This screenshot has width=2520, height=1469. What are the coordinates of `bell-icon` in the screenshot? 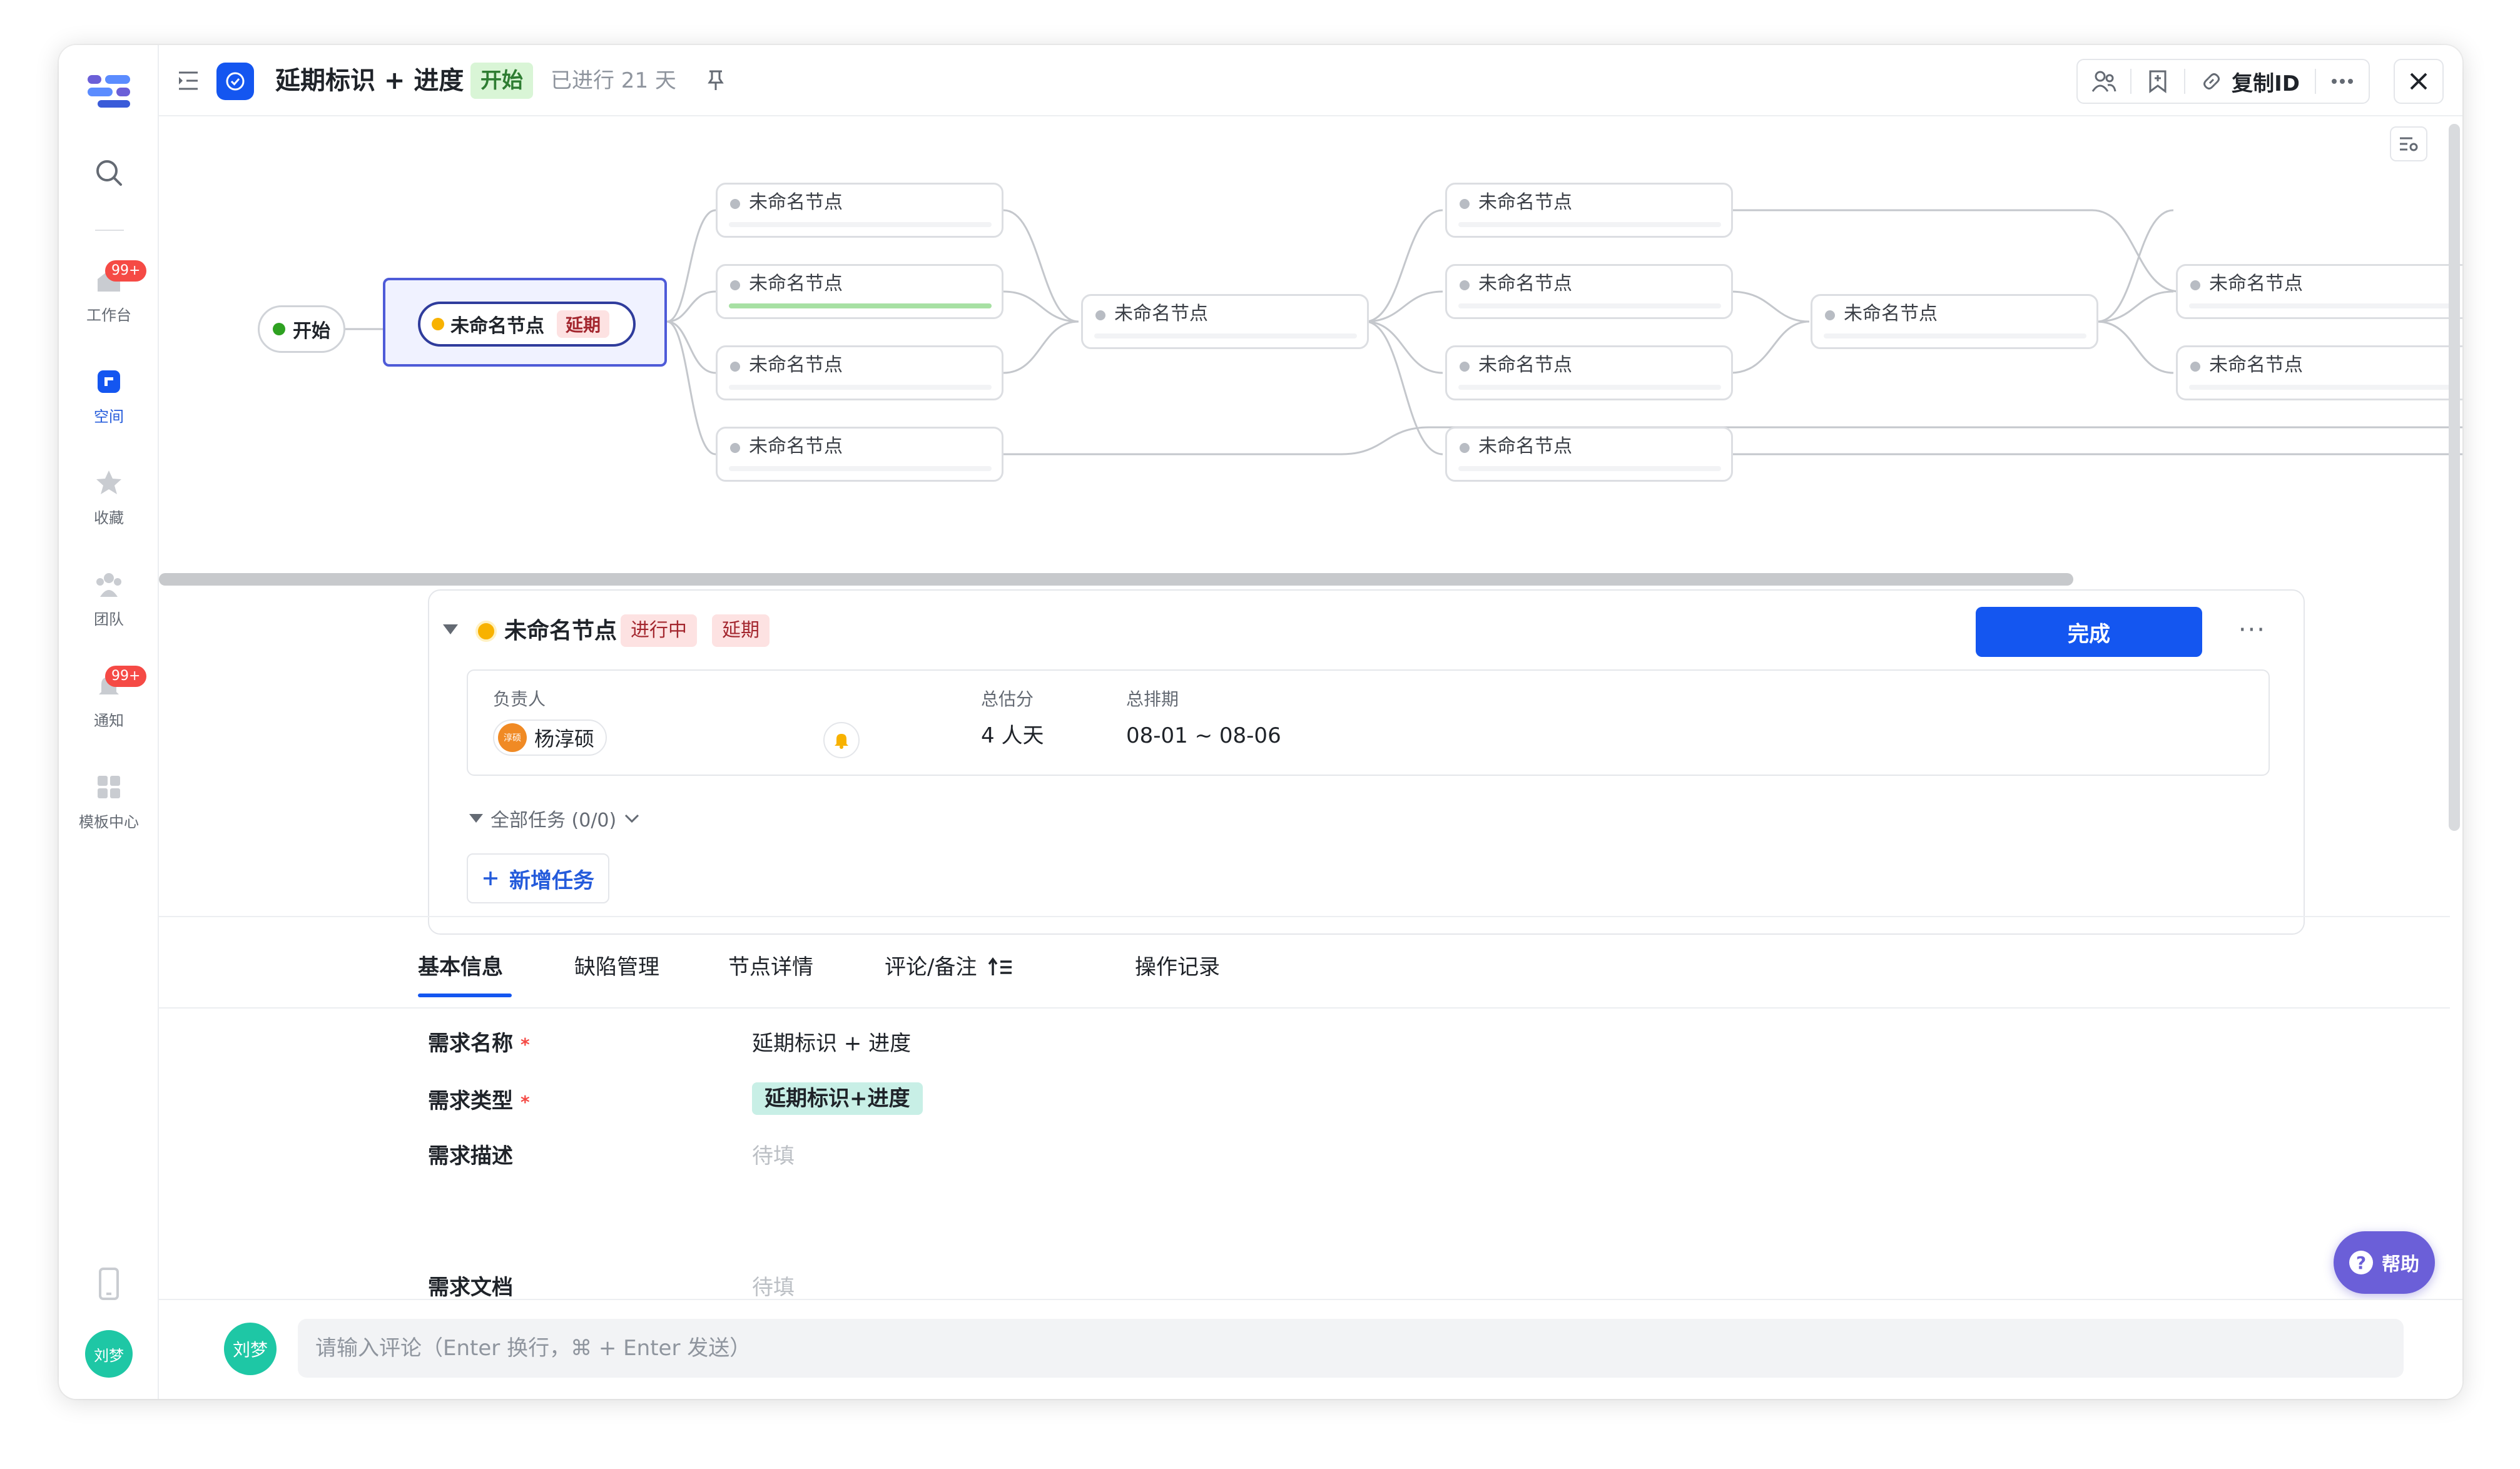 It's located at (841, 741).